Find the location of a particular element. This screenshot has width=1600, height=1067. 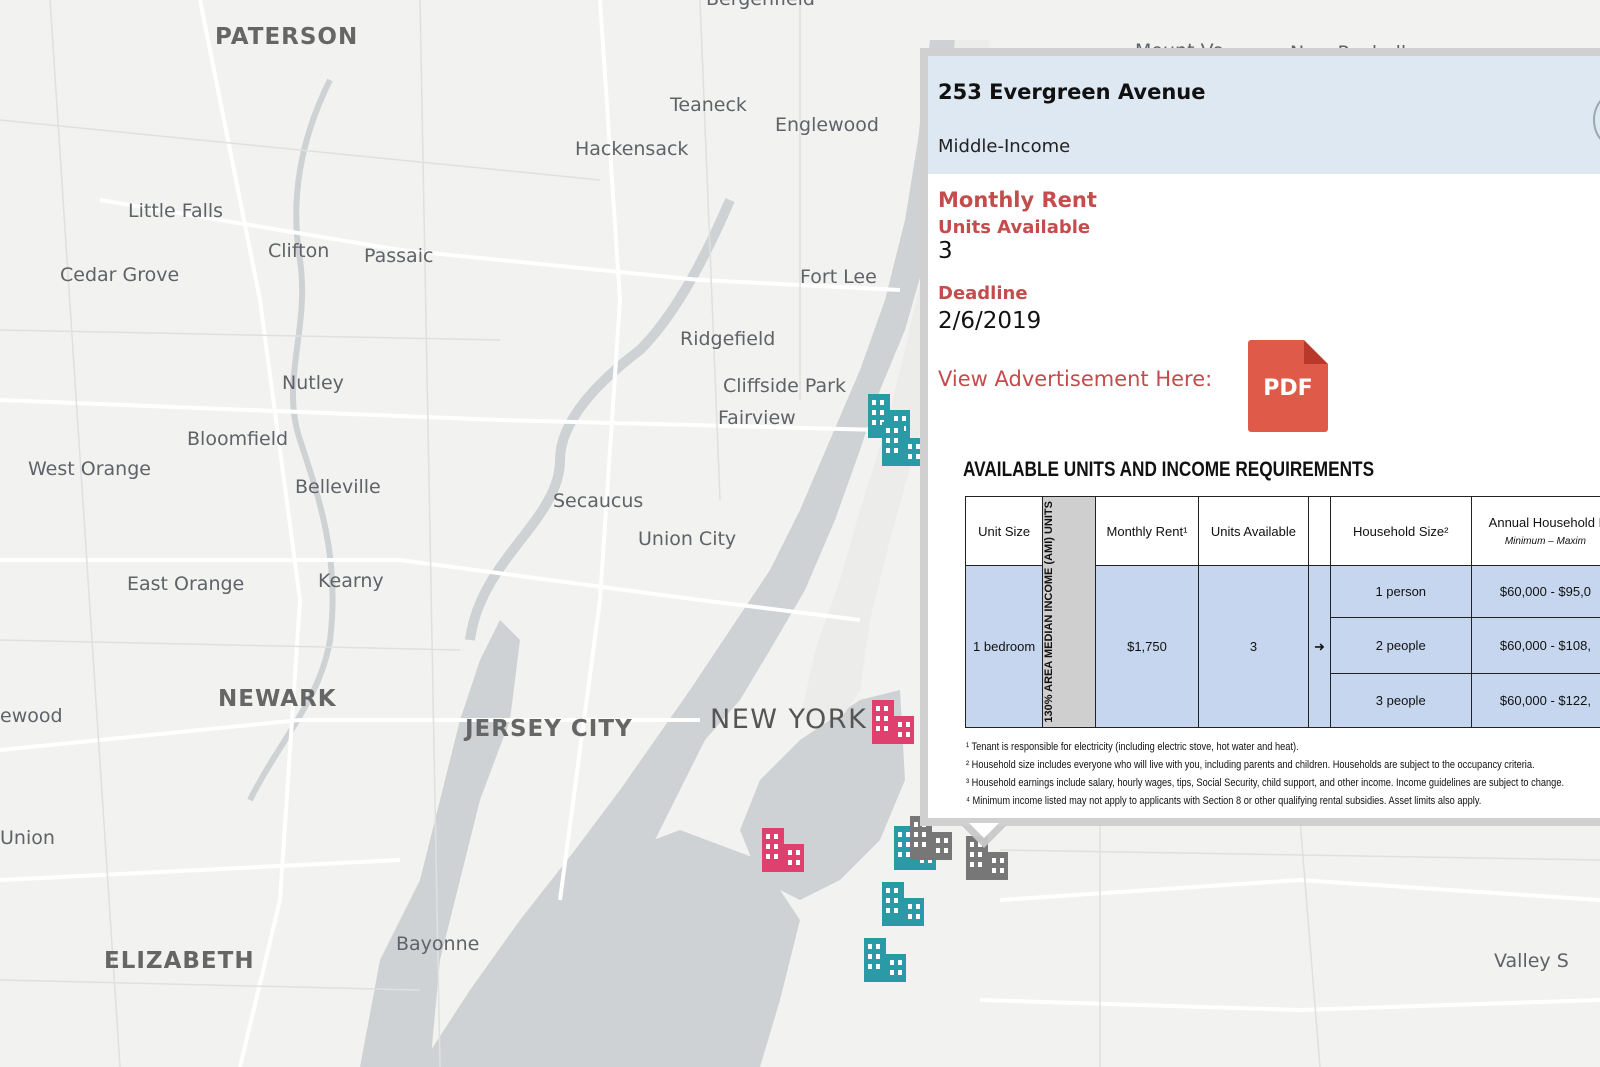

pdf-icon-label: PDF is located at coordinates (1288, 388).